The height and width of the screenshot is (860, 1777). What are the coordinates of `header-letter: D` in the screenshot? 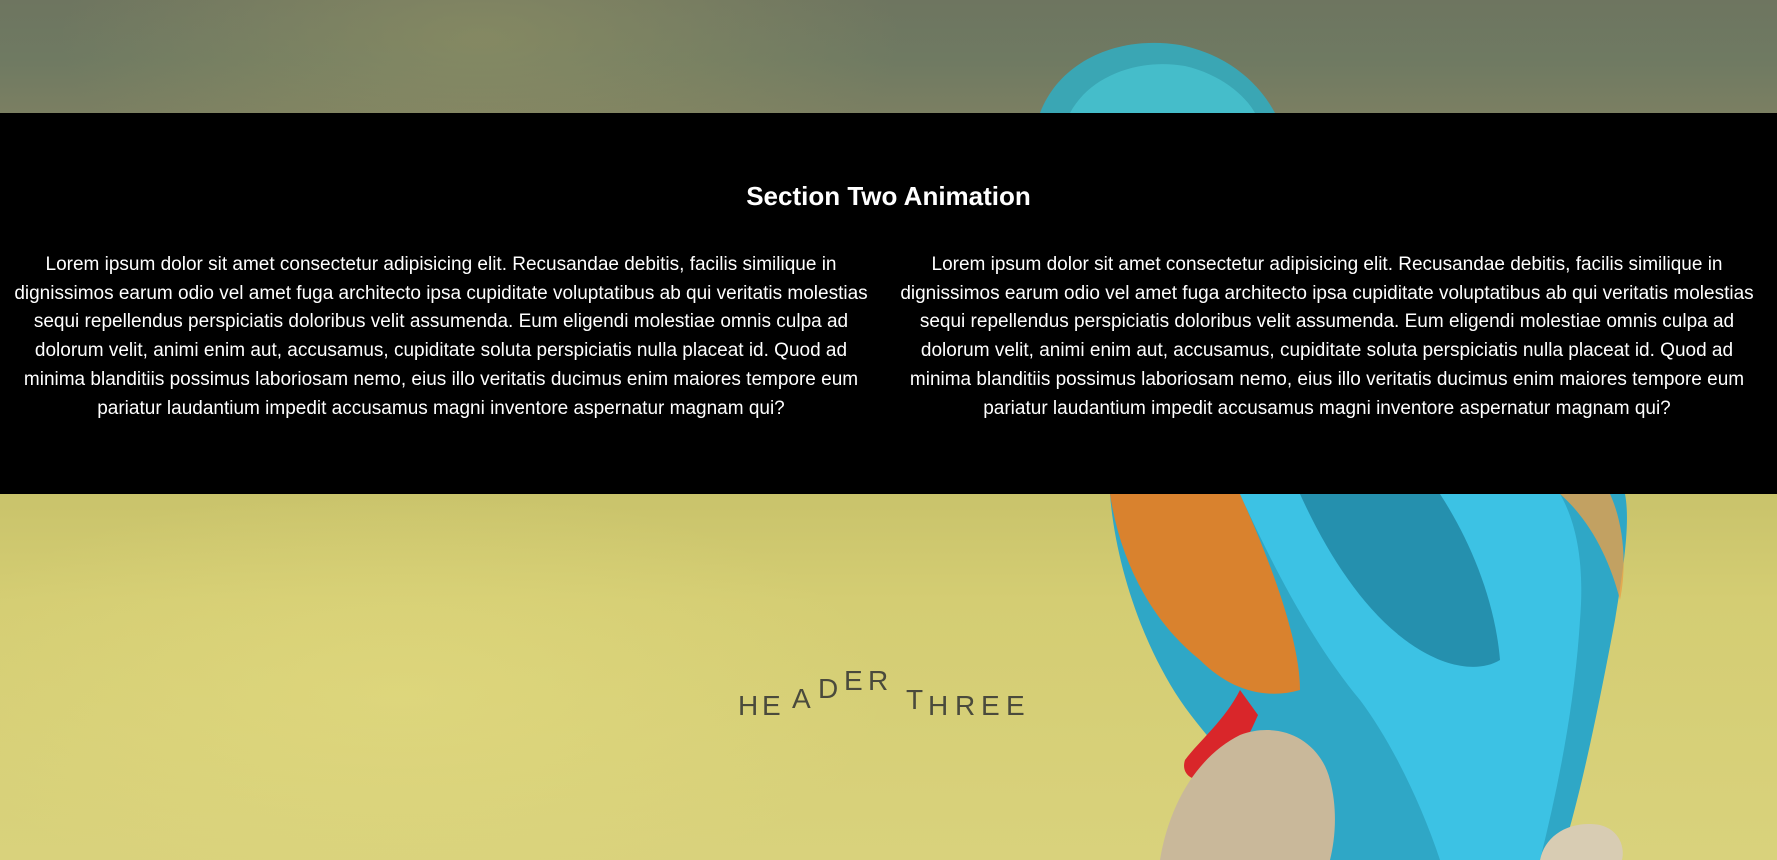 It's located at (828, 688).